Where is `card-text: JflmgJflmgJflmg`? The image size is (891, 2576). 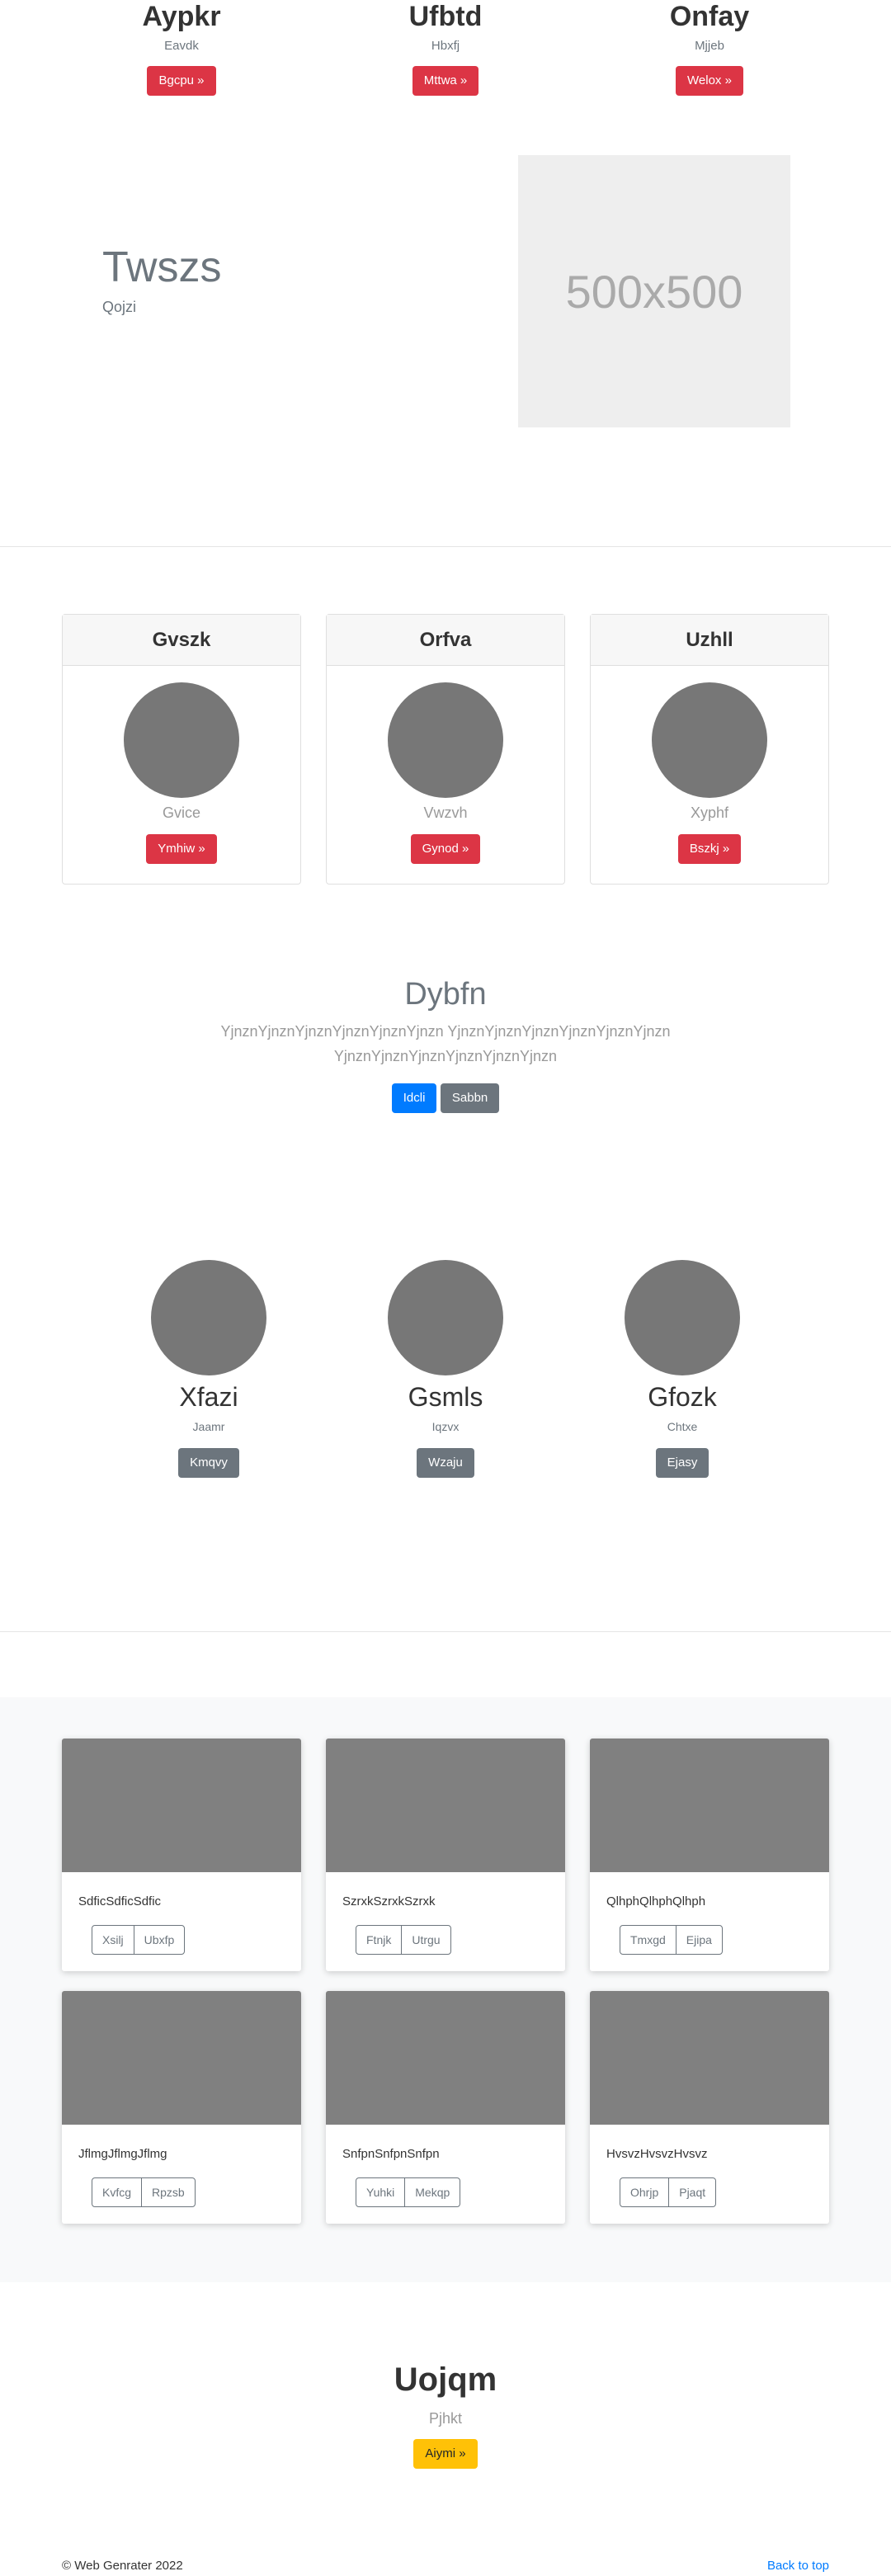 card-text: JflmgJflmgJflmg is located at coordinates (122, 2154).